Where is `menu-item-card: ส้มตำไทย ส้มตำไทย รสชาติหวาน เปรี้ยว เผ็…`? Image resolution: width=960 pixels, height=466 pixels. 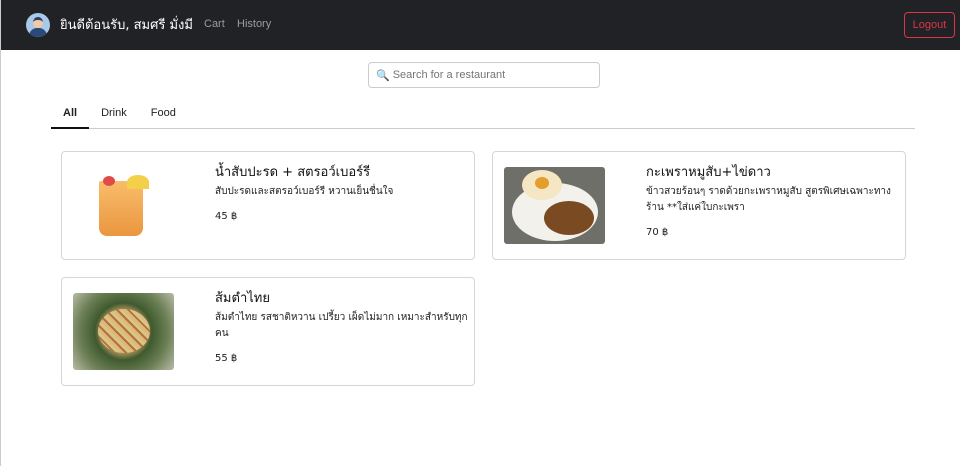
menu-item-card: ส้มตำไทย ส้มตำไทย รสชาติหวาน เปรี้ยว เผ็… is located at coordinates (268, 331).